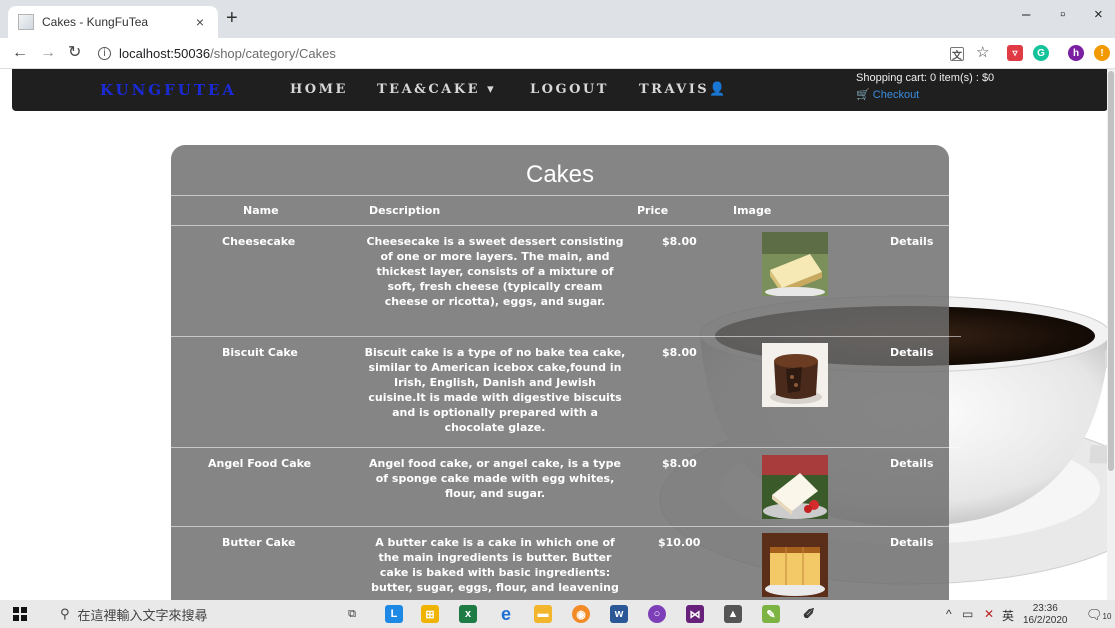 The width and height of the screenshot is (1115, 628). Describe the element at coordinates (1062, 14) in the screenshot. I see `restore-button: ▫` at that location.